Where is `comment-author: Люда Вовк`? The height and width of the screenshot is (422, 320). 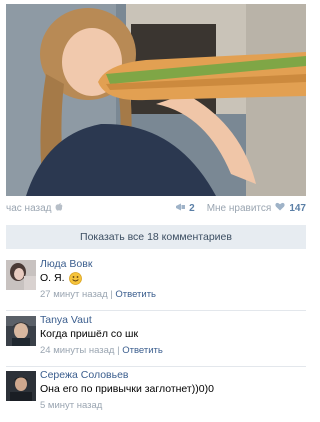
comment-author: Люда Вовк is located at coordinates (173, 264).